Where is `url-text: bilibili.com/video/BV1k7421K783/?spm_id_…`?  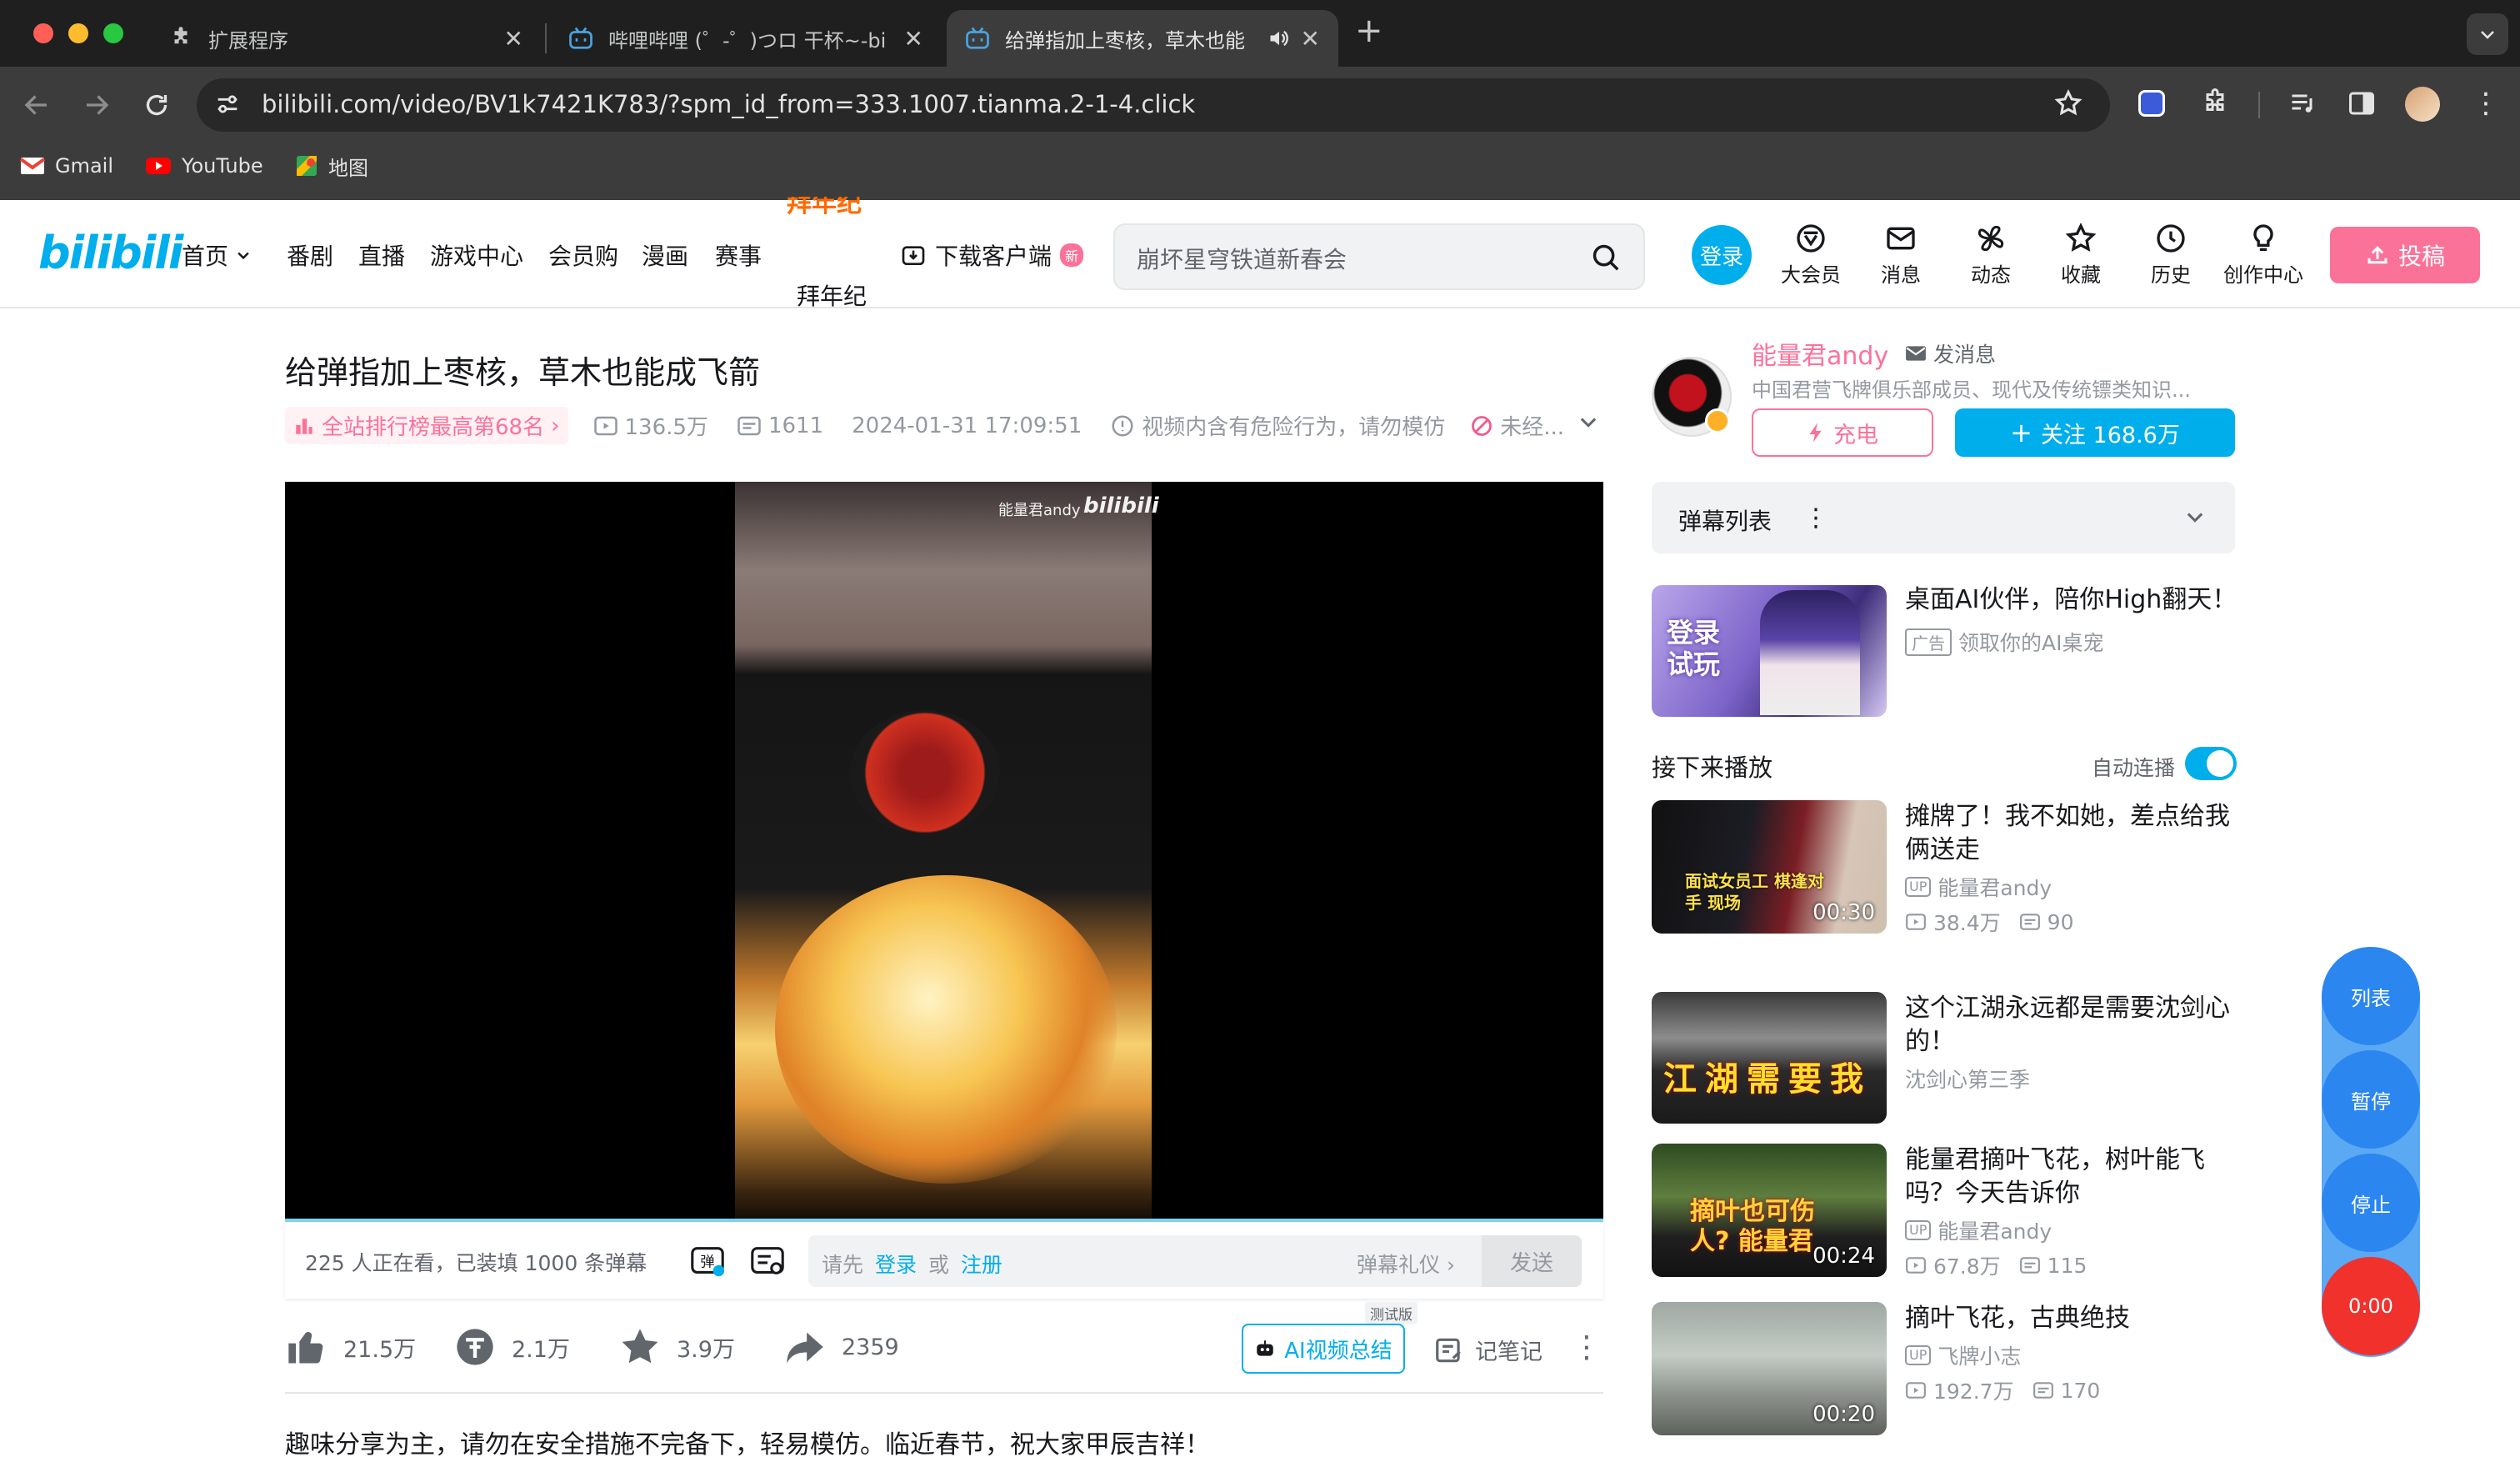 url-text: bilibili.com/video/BV1k7421K783/?spm_id_… is located at coordinates (728, 104).